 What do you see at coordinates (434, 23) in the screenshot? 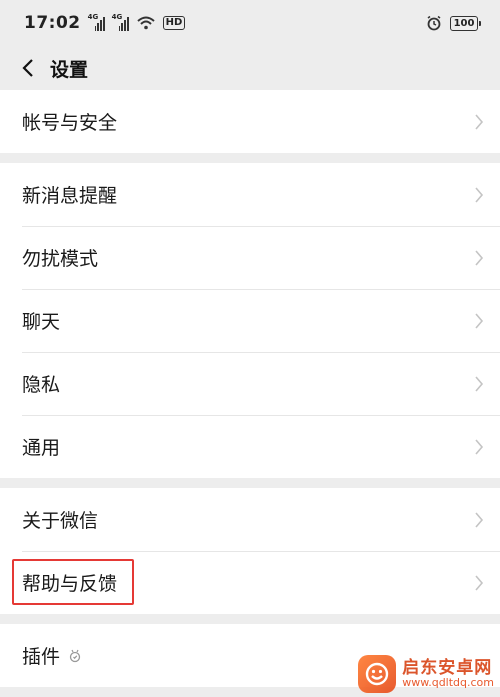
I see `alarm-icon` at bounding box center [434, 23].